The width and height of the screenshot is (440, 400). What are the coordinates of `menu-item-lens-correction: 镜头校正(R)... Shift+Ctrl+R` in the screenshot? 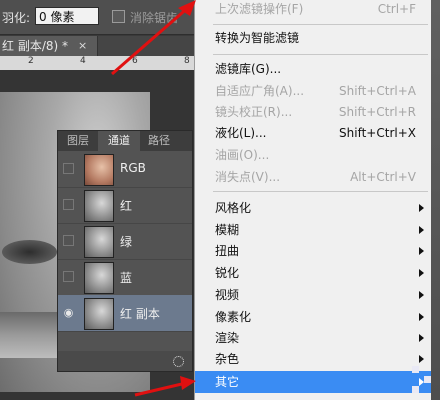 It's located at (313, 112).